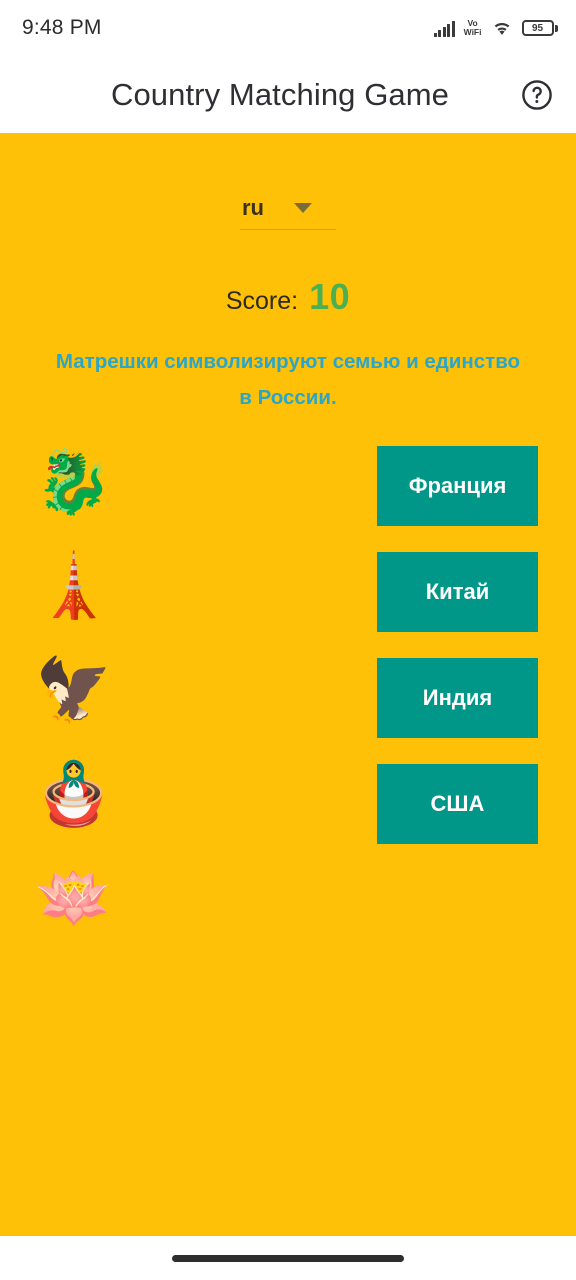  I want to click on score-value: 10, so click(330, 296).